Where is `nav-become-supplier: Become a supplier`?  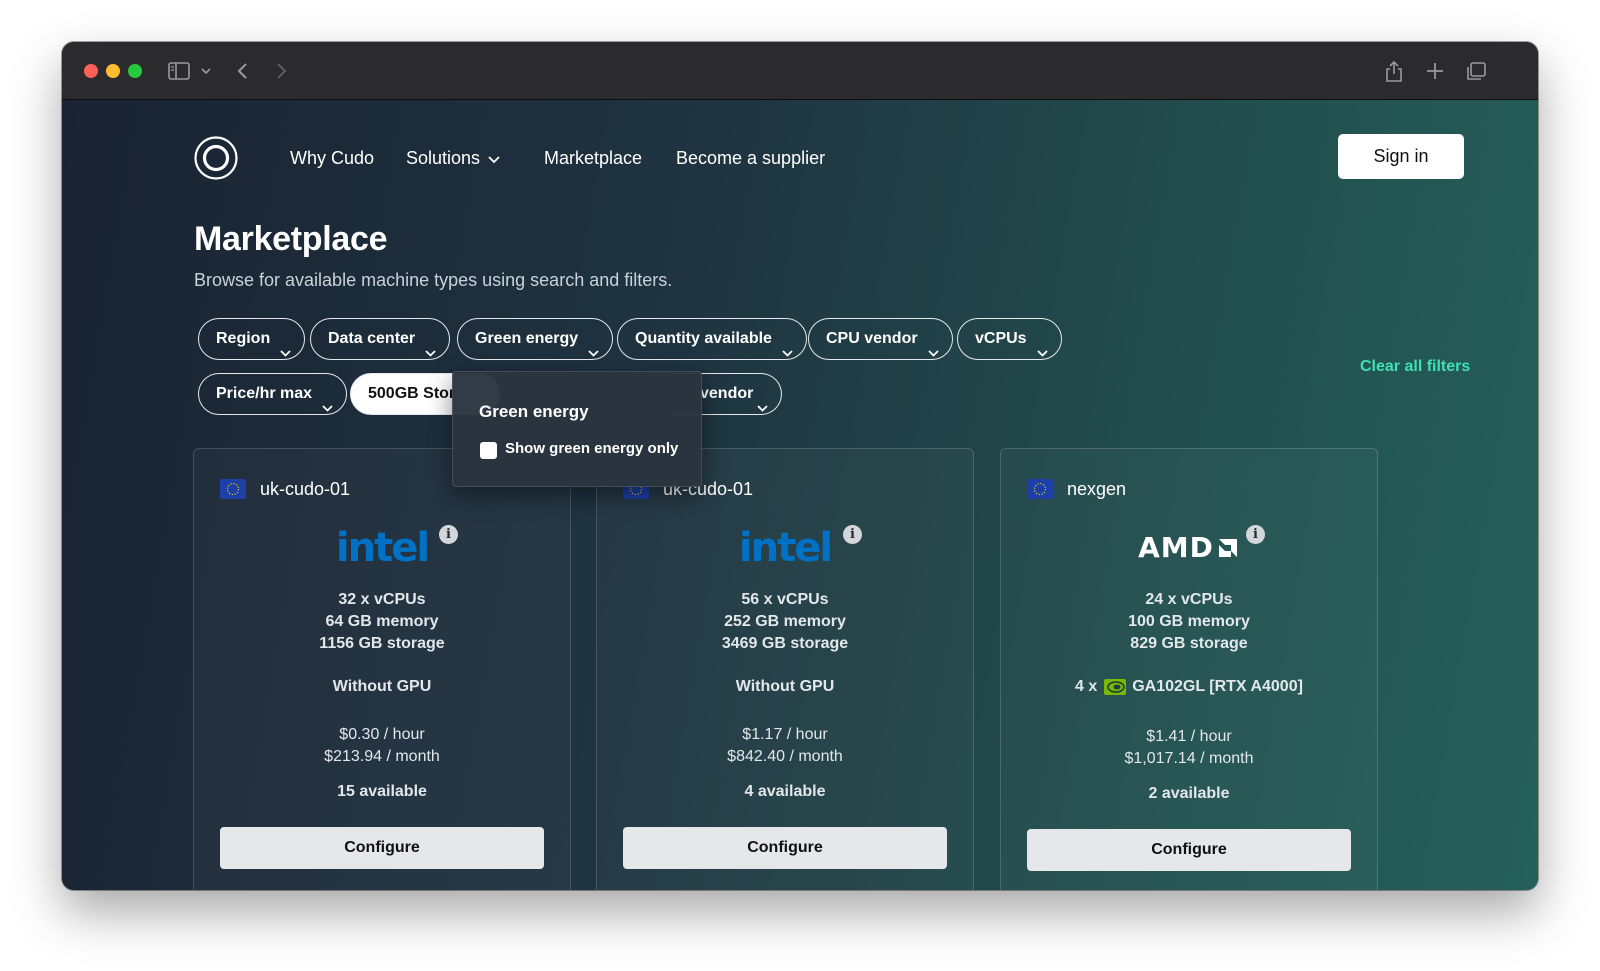
nav-become-supplier: Become a supplier is located at coordinates (750, 158).